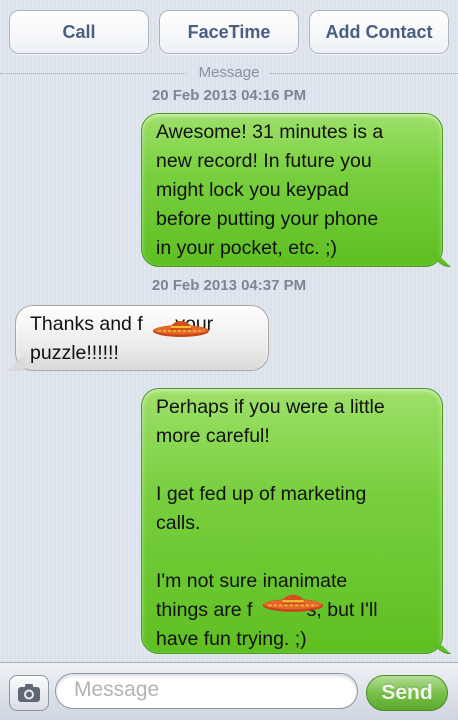  What do you see at coordinates (213, 436) in the screenshot?
I see `message-line: more careful!` at bounding box center [213, 436].